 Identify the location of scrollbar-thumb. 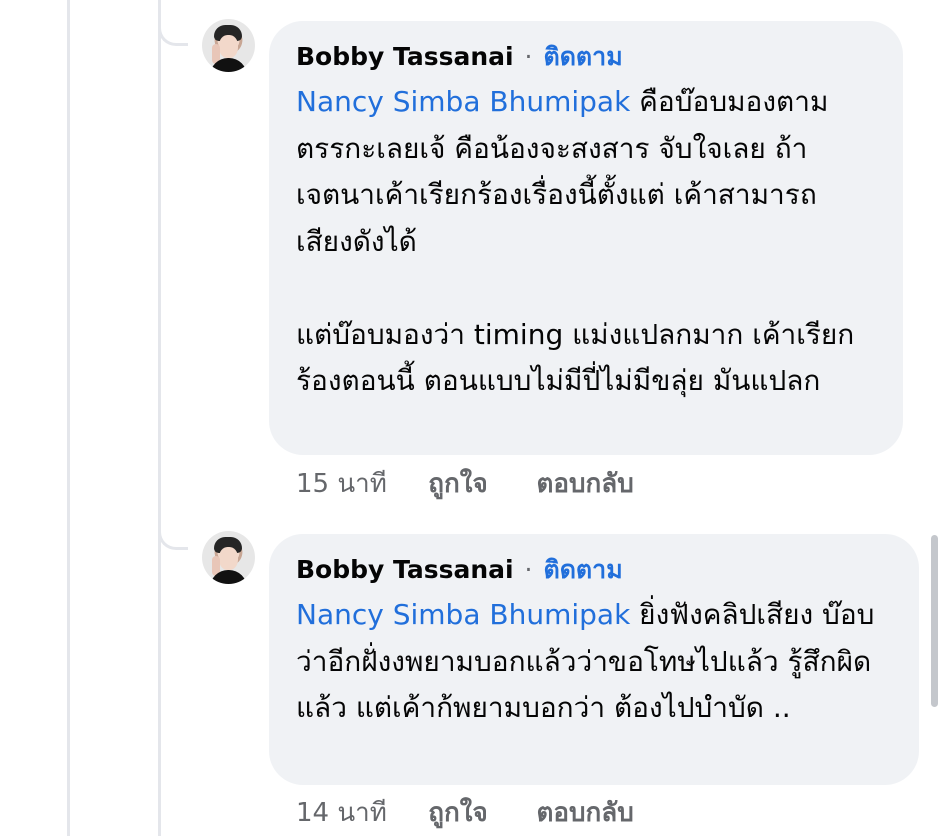
(934, 621).